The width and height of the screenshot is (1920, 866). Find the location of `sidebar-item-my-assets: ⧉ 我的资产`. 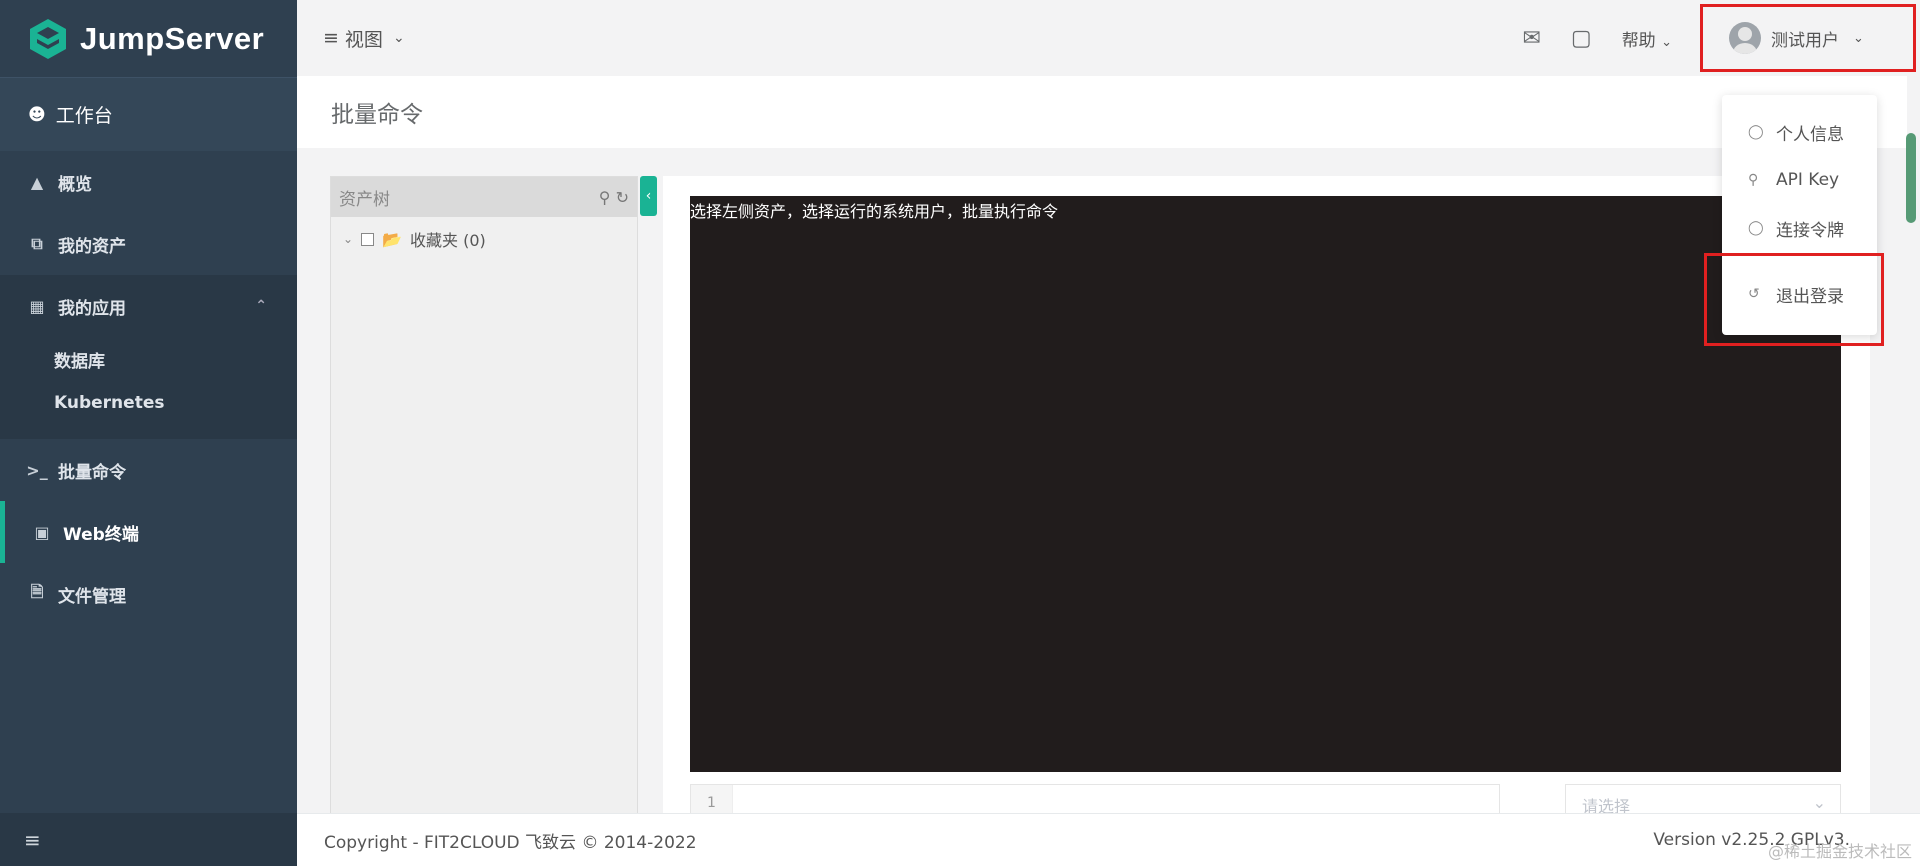

sidebar-item-my-assets: ⧉ 我的资产 is located at coordinates (148, 244).